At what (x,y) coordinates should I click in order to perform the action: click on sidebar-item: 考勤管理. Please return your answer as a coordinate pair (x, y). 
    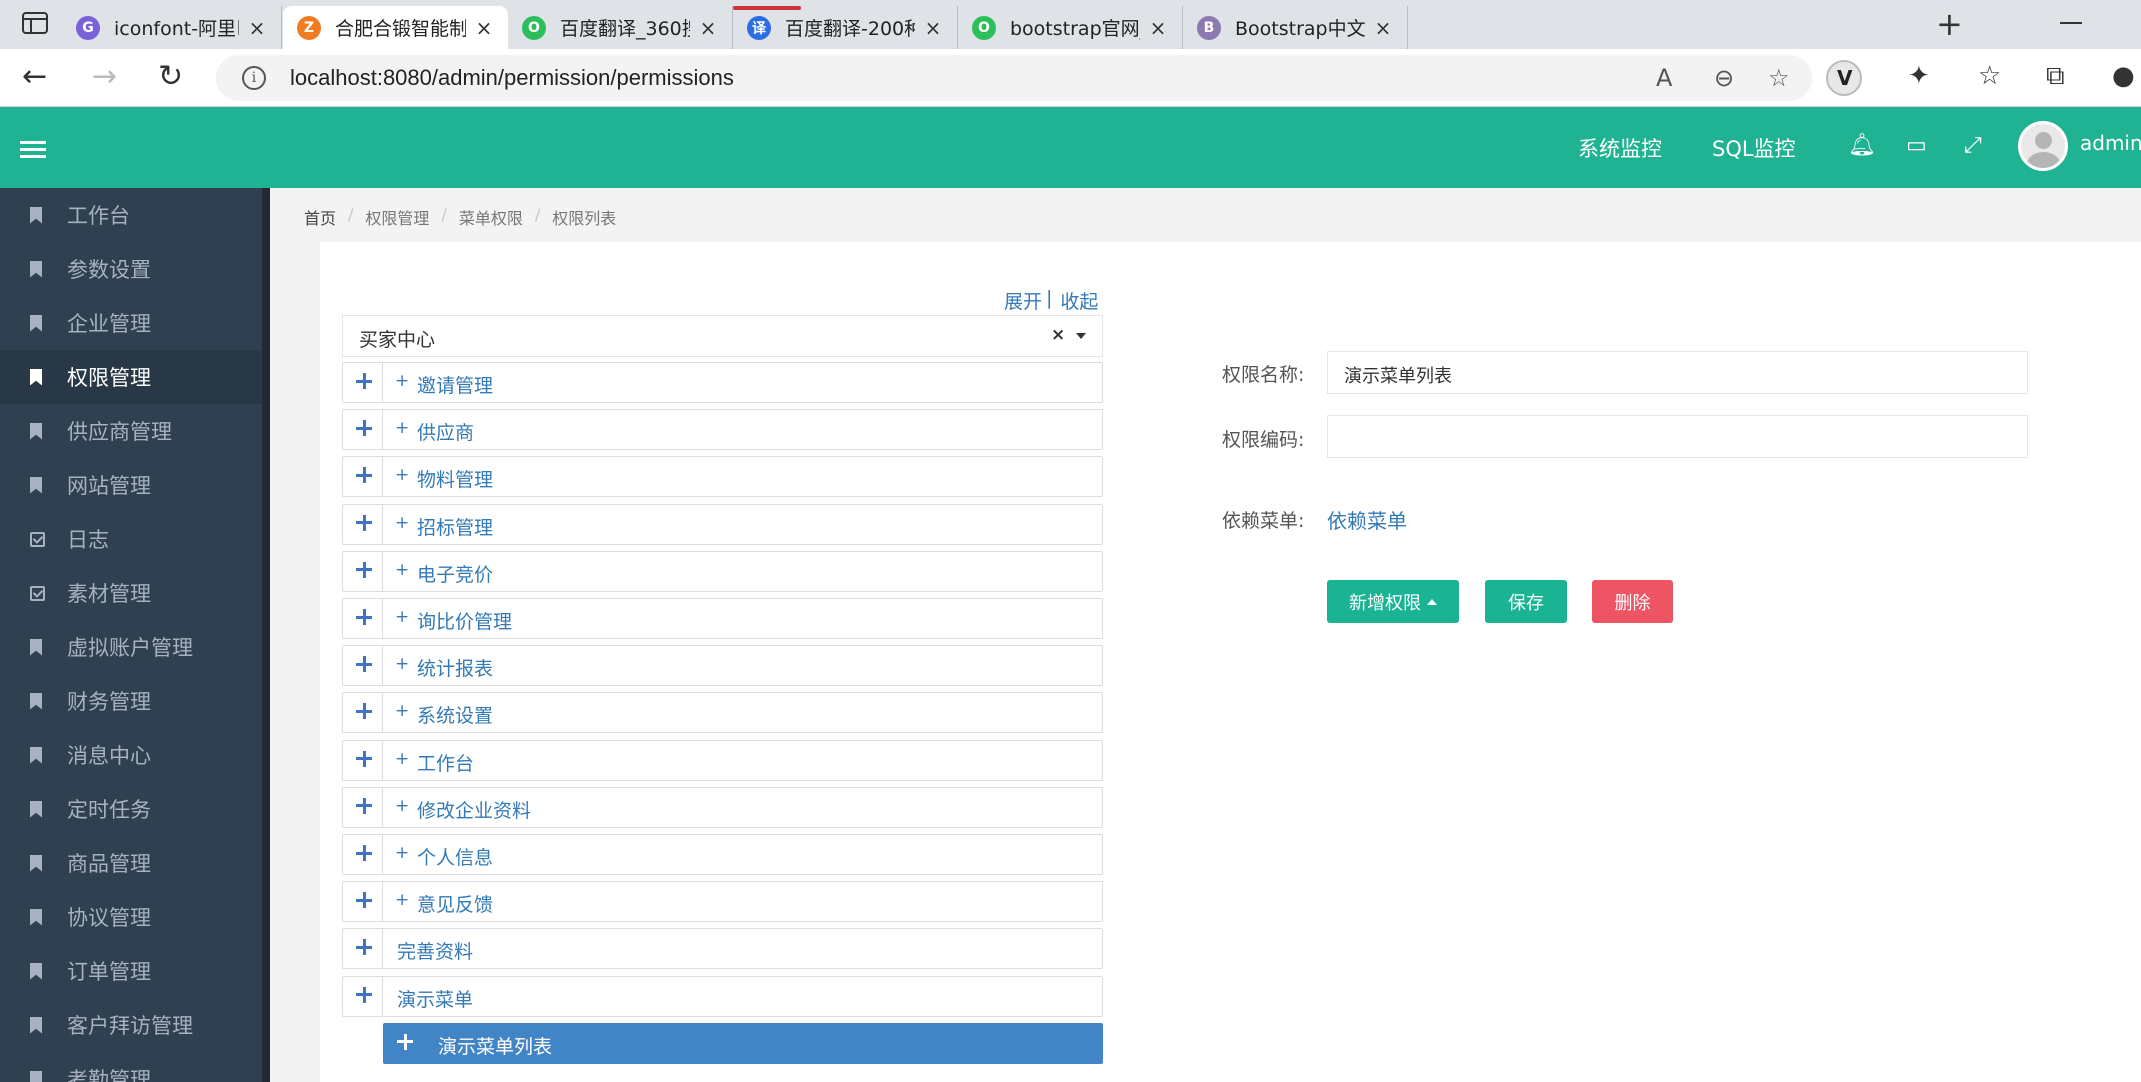
    Looking at the image, I should click on (131, 1067).